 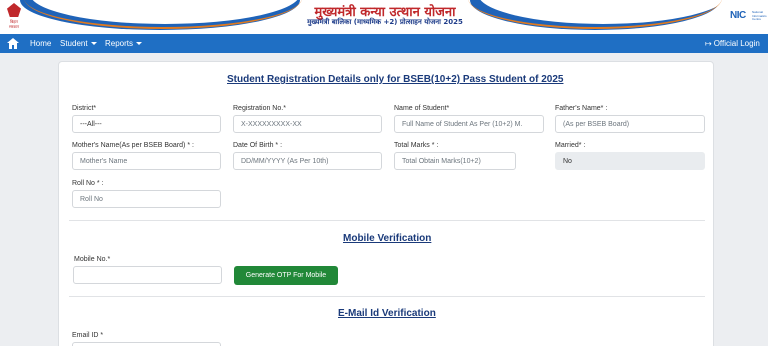 What do you see at coordinates (469, 124) in the screenshot?
I see `student-name-input: Full Name of Student As Per (10+2) M.` at bounding box center [469, 124].